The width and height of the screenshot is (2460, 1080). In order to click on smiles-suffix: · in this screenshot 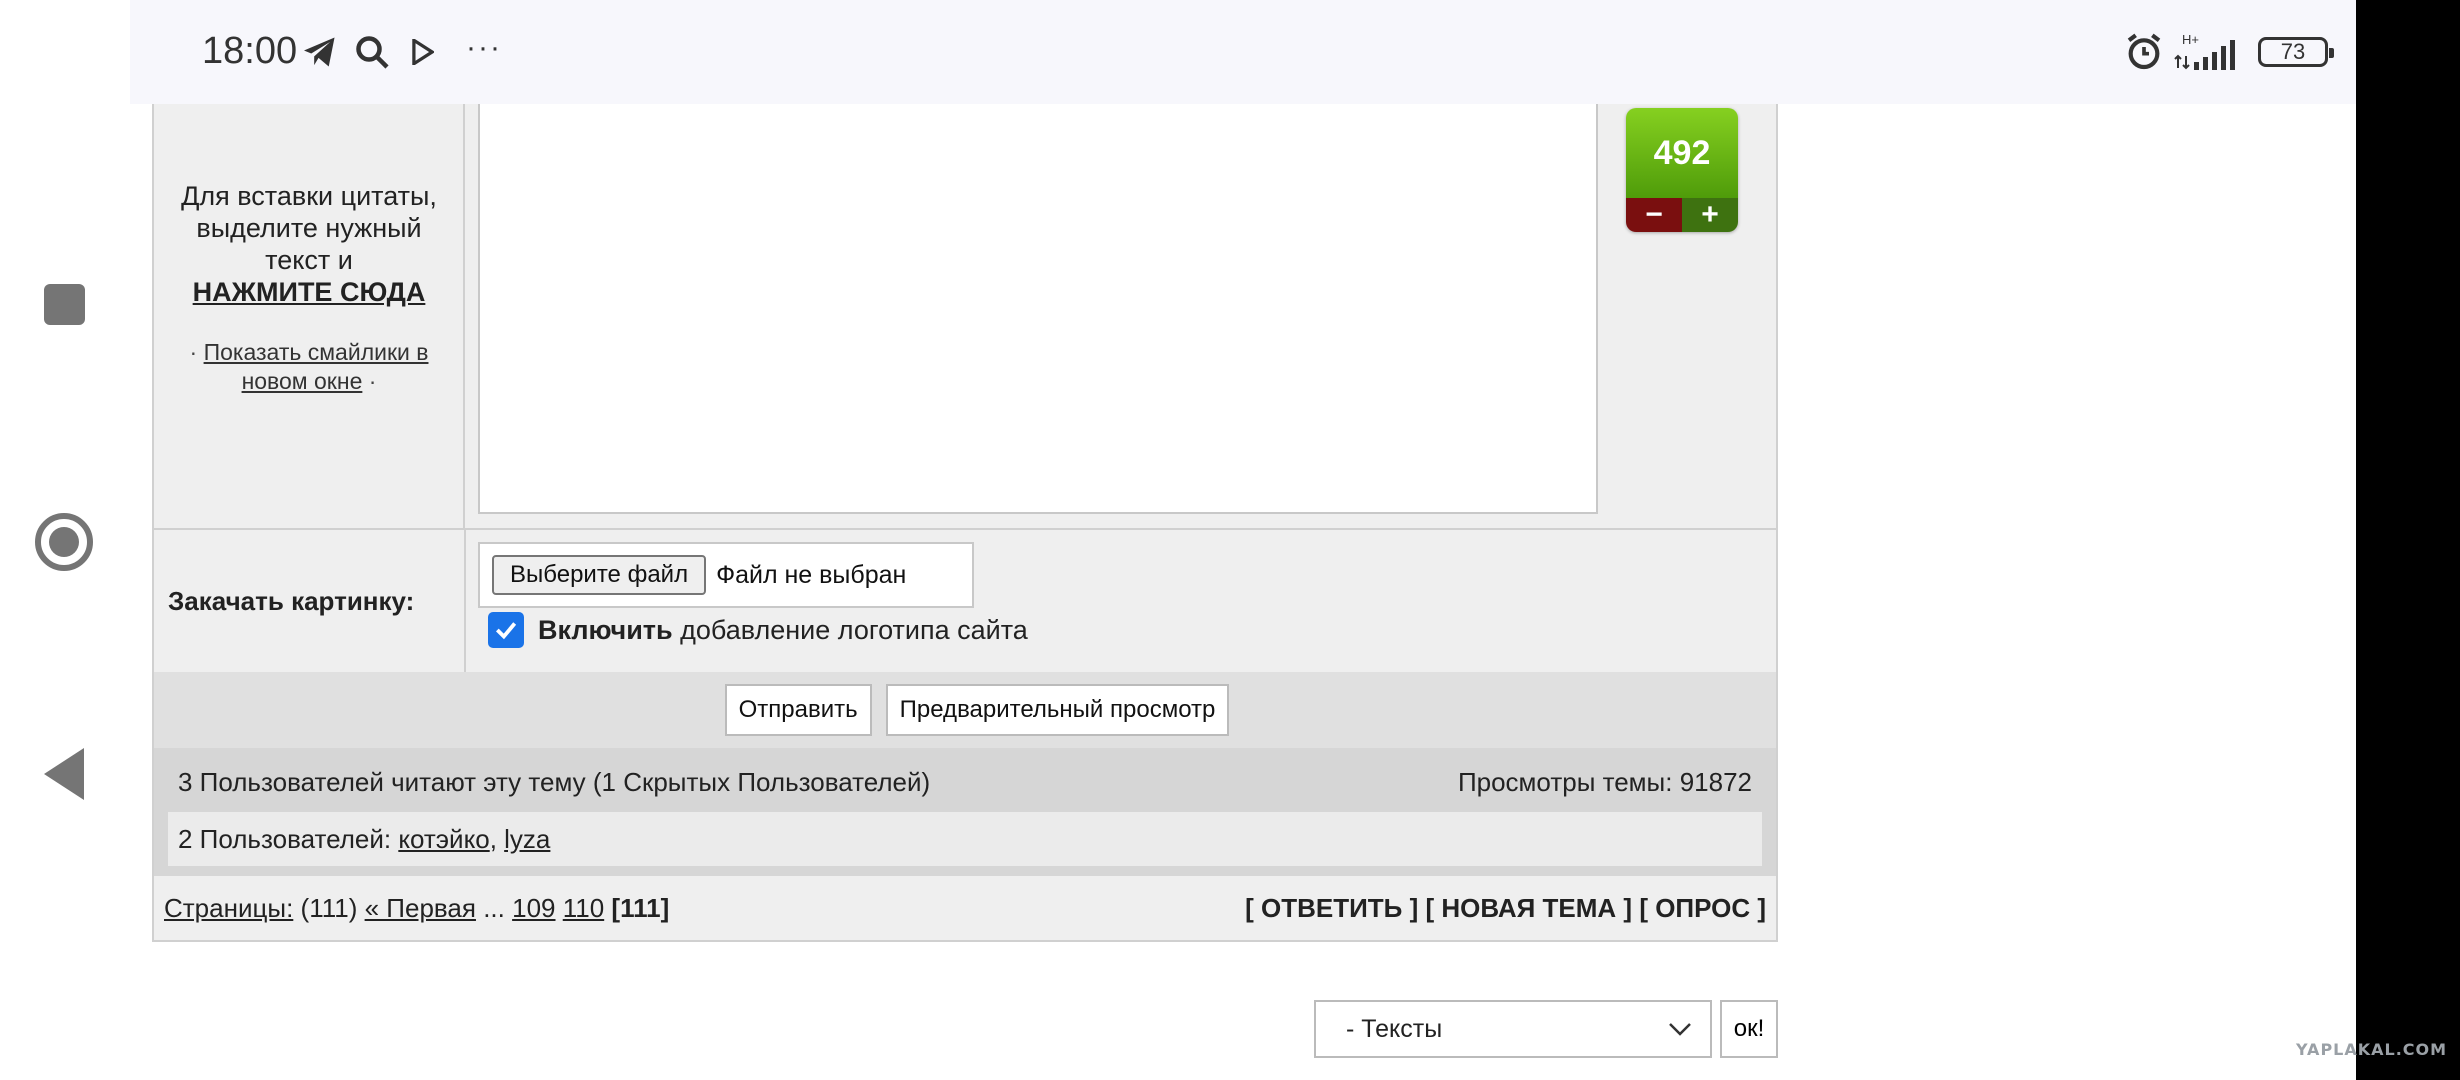, I will do `click(372, 381)`.